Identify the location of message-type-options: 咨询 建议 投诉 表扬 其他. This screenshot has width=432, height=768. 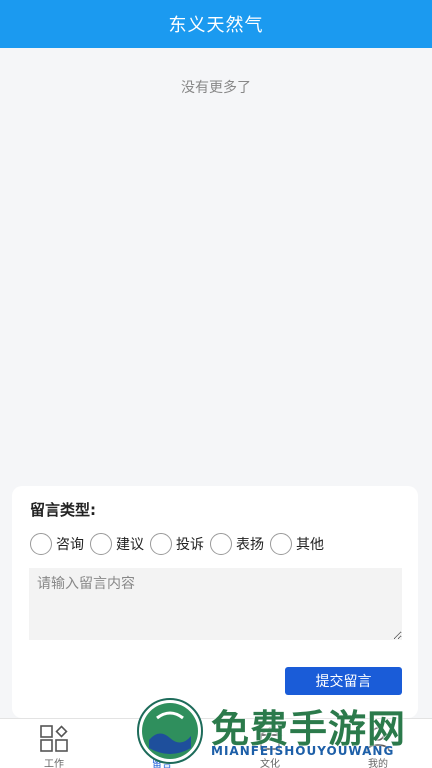
(180, 544).